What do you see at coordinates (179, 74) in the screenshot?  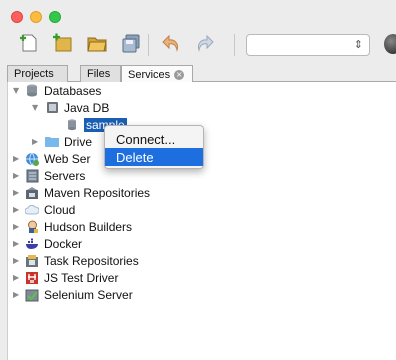 I see `close-tab-icon: ×` at bounding box center [179, 74].